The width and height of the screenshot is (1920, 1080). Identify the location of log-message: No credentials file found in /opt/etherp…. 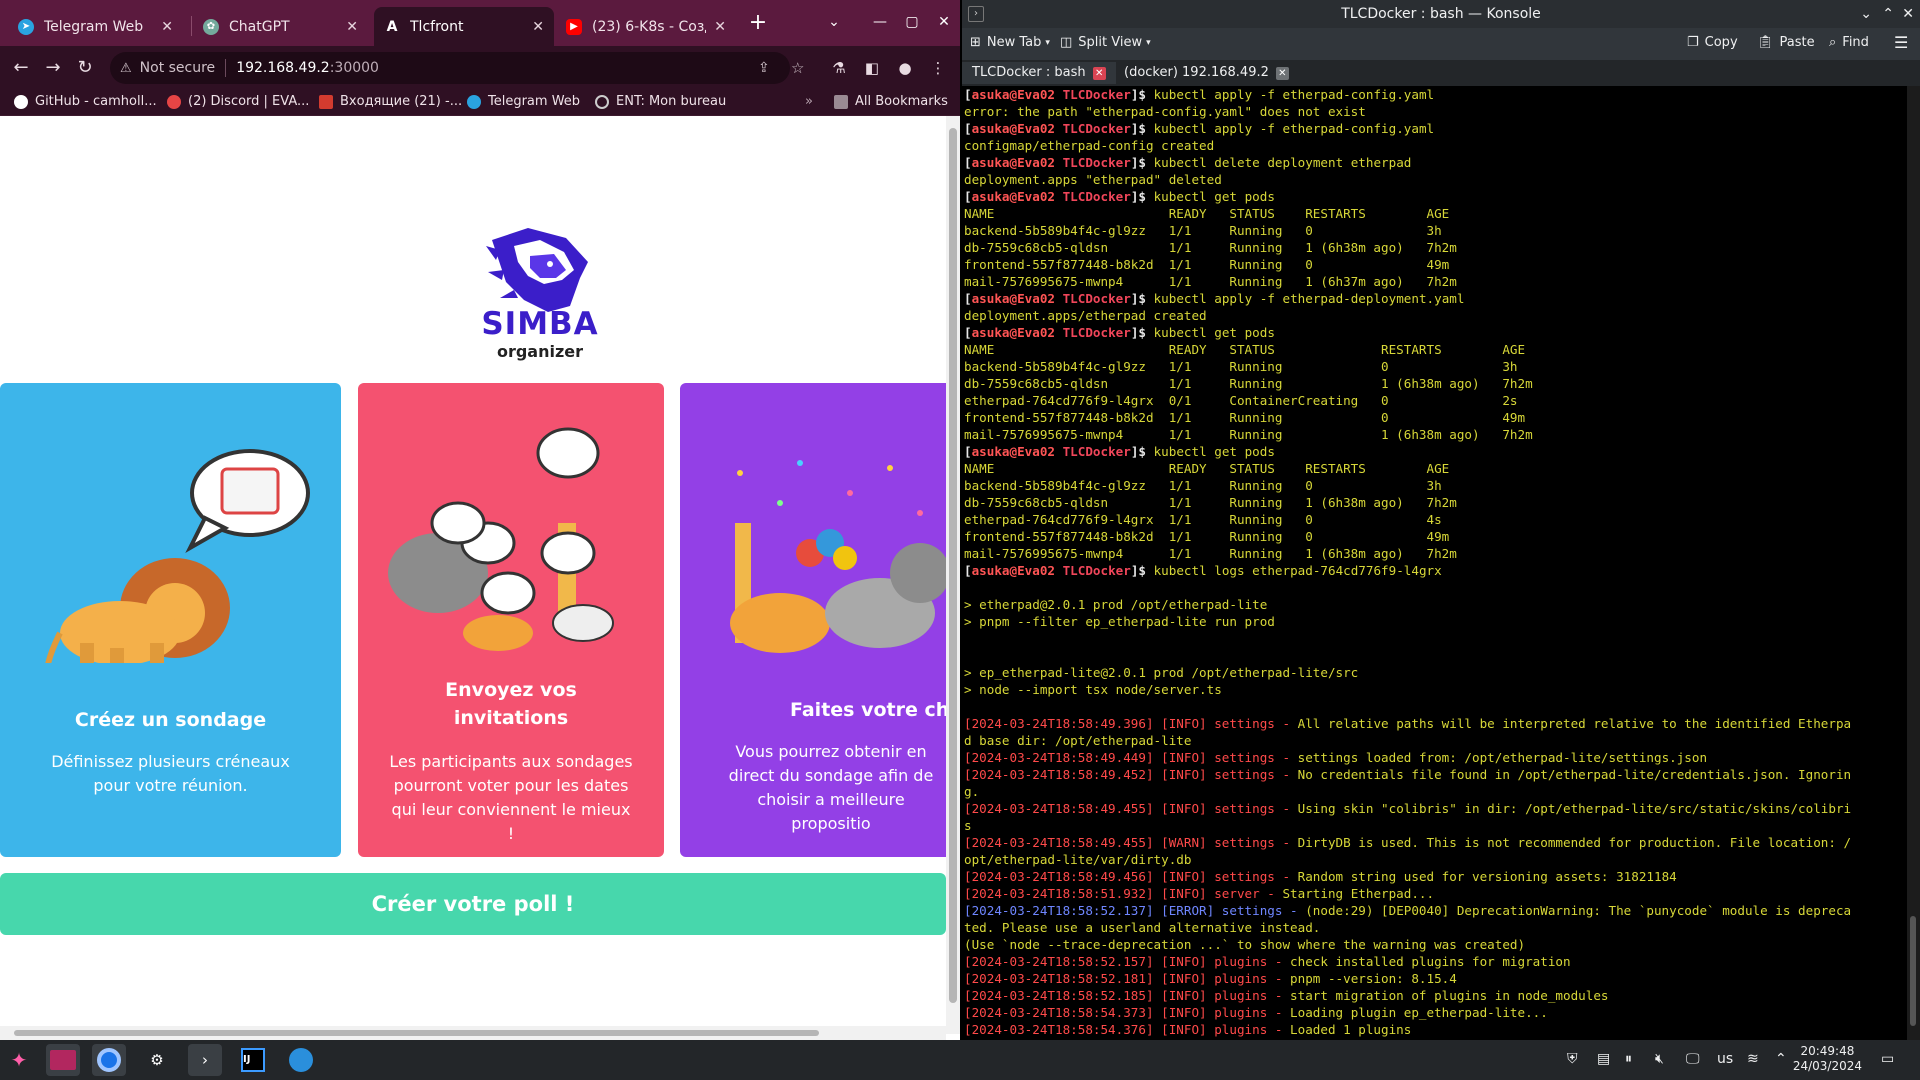
(1574, 774).